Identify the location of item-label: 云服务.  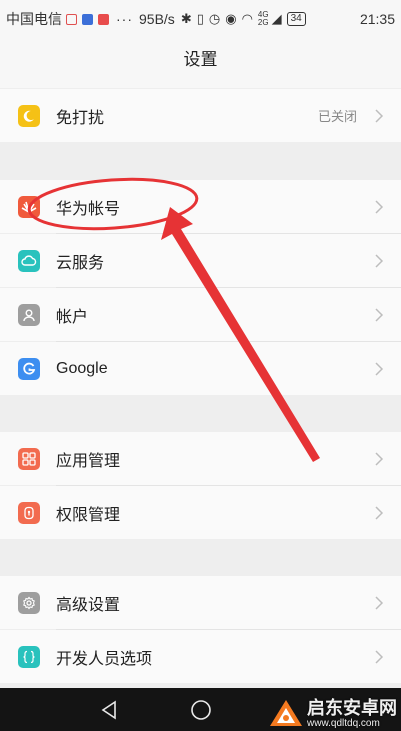
(80, 263).